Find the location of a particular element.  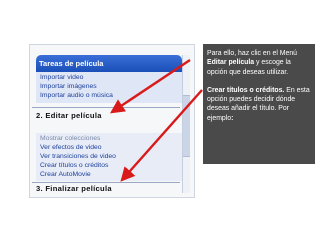

p1-bold-menu: Editar película is located at coordinates (231, 63).